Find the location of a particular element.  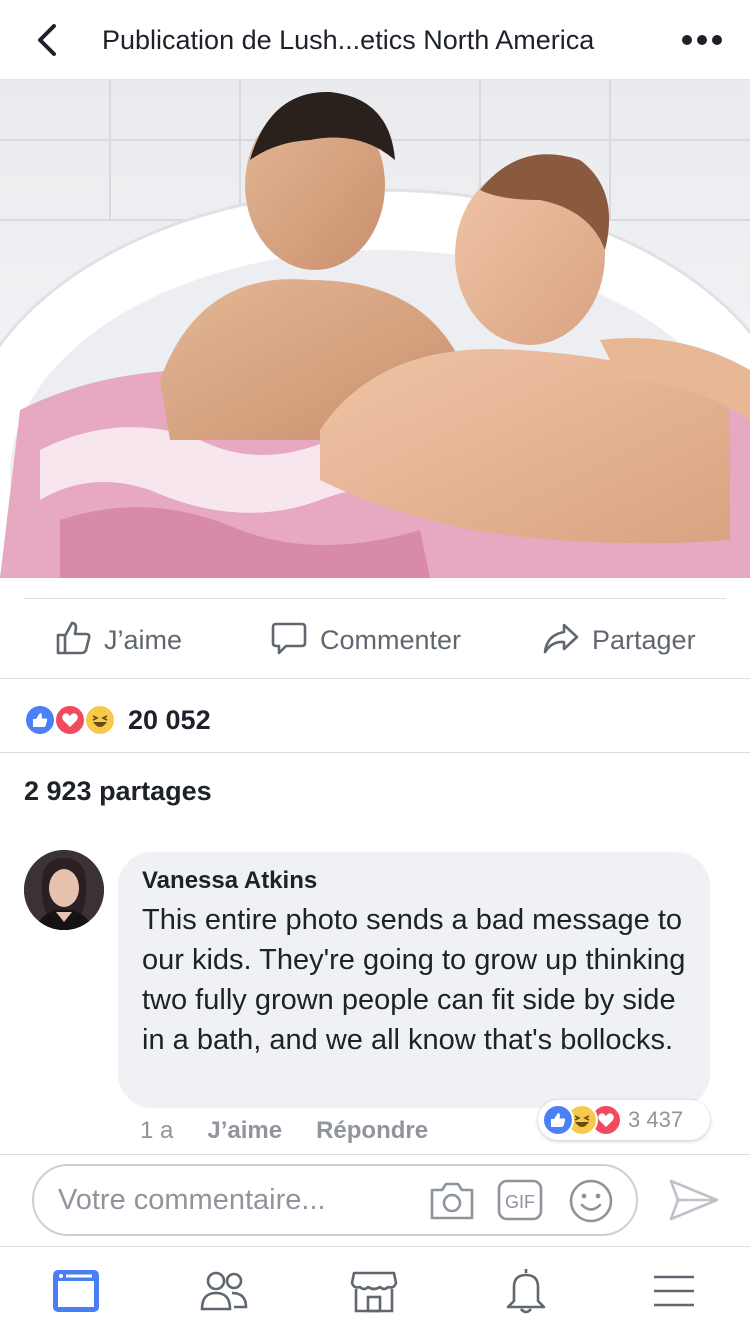

post-actions: J’aime Commenter Partager is located at coordinates (375, 639).